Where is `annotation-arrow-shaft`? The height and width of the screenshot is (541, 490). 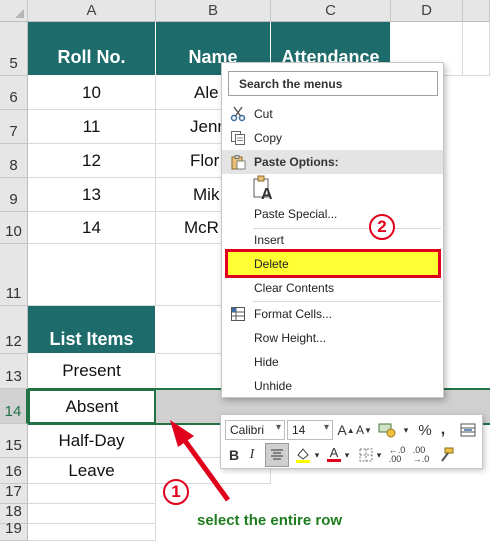 annotation-arrow-shaft is located at coordinates (205, 469).